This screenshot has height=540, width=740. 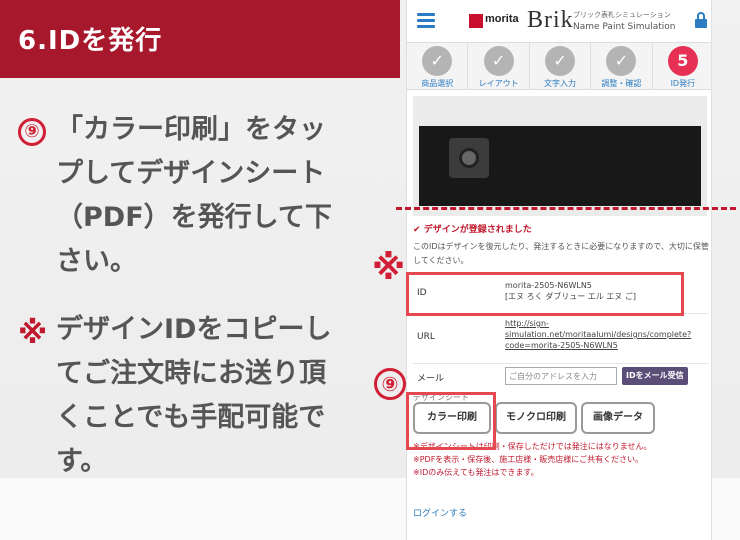 I want to click on step-label: 調整・確認, so click(x=621, y=83).